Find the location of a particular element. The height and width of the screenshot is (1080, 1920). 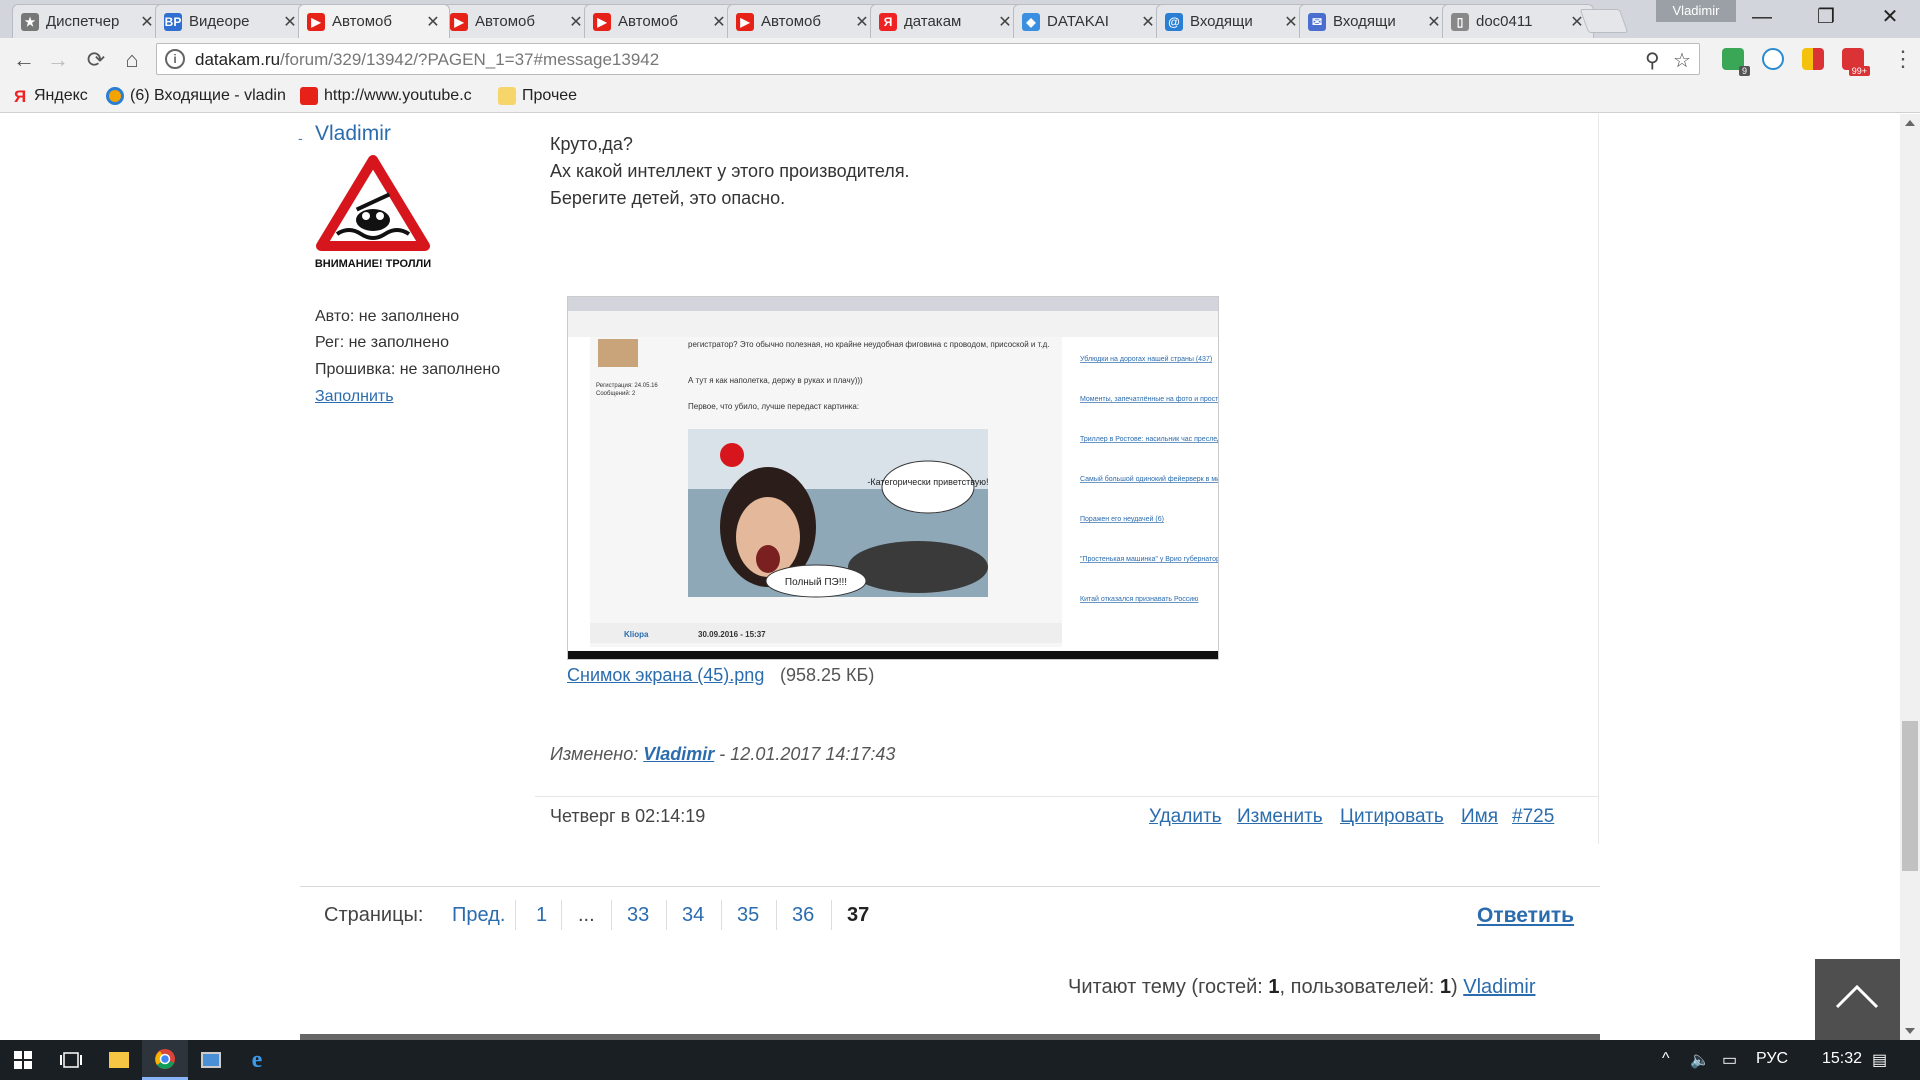

notifications-icon: ▤ is located at coordinates (1879, 1060).